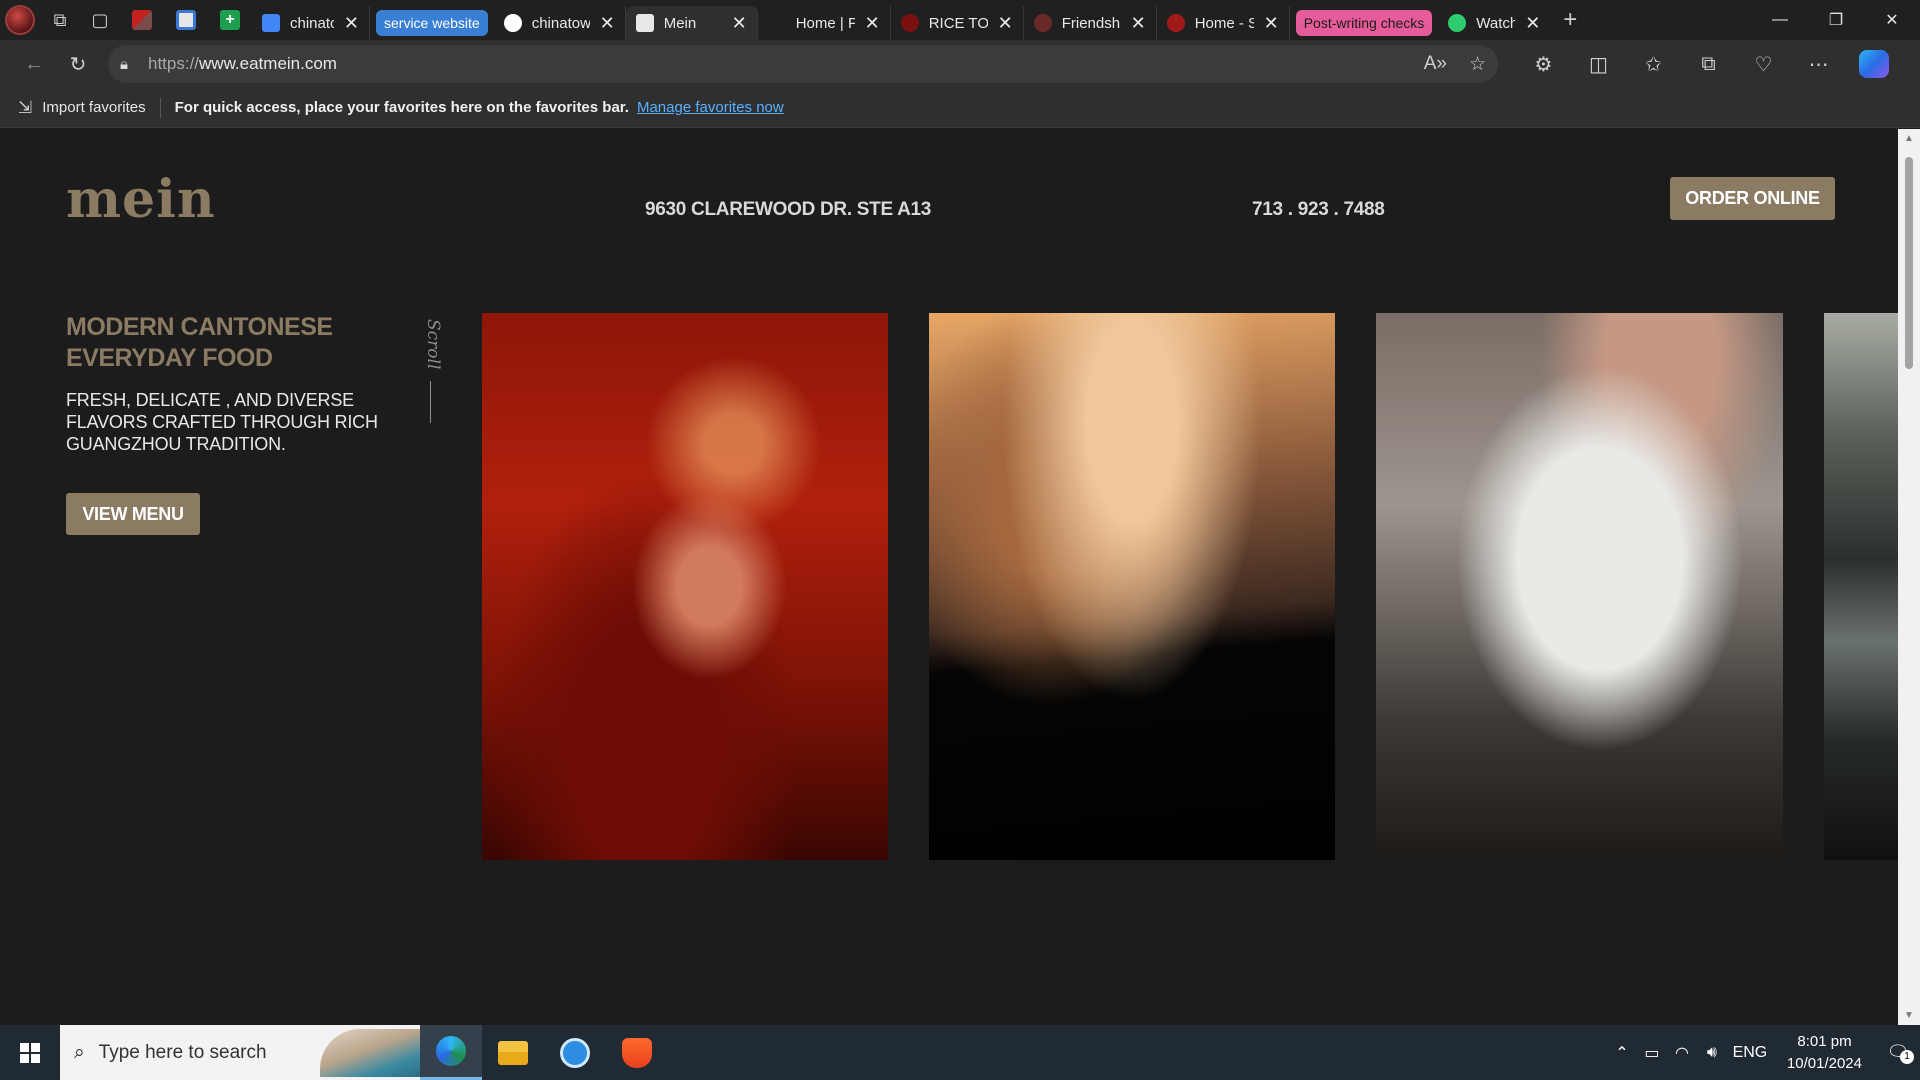 The image size is (1920, 1080). Describe the element at coordinates (685, 586) in the screenshot. I see `gallery-photo-restaurant-interior` at that location.